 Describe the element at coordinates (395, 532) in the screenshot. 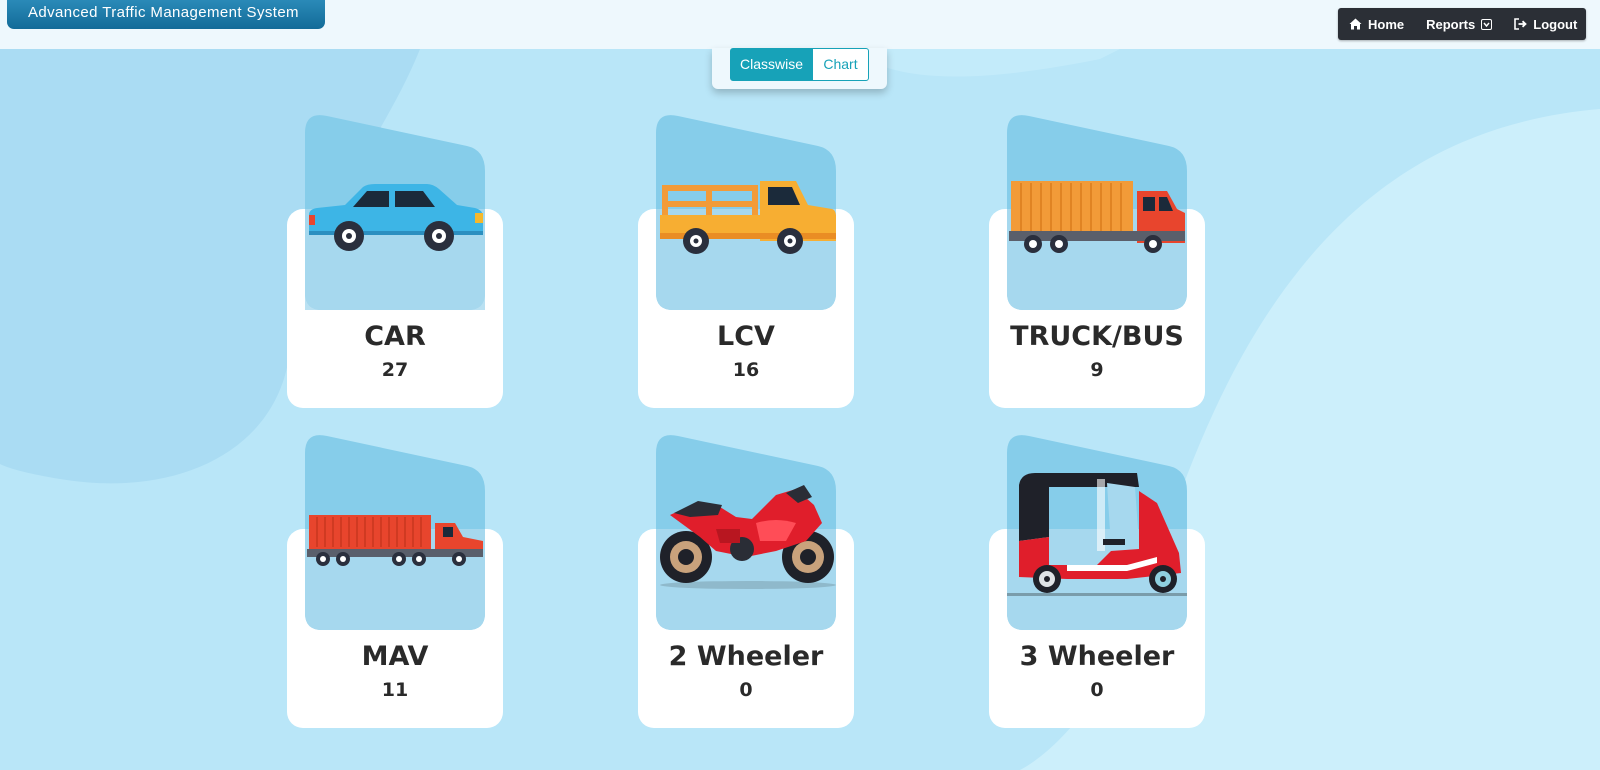

I see `trailer-truck-icon` at that location.